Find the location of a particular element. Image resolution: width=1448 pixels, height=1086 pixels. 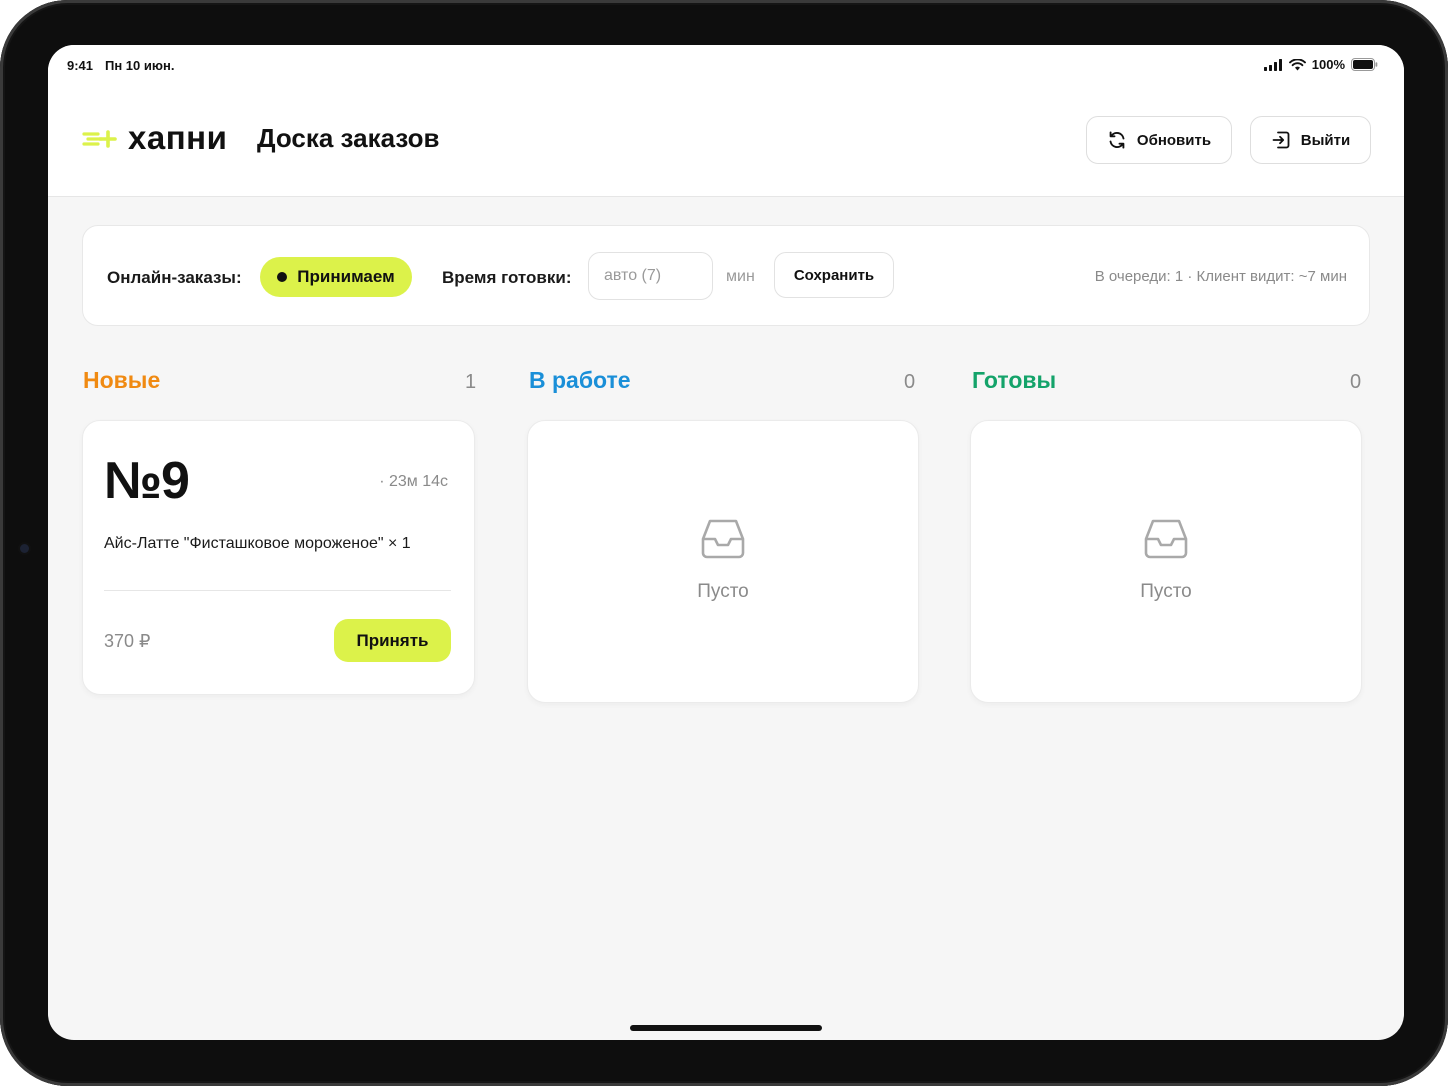

page-title: Доска заказов is located at coordinates (348, 138).